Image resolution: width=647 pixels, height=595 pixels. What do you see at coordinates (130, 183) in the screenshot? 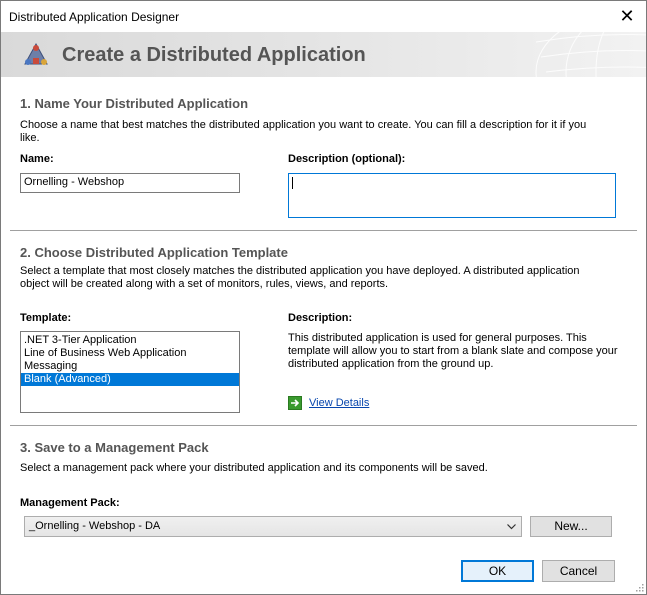
I see `name-input: Ornelling - Webshop` at bounding box center [130, 183].